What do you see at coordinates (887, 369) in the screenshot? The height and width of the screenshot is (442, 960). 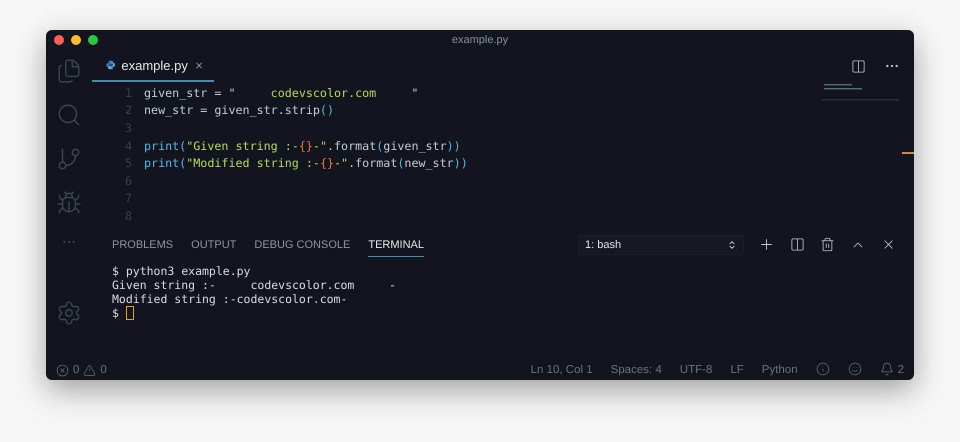 I see `bell-icon` at bounding box center [887, 369].